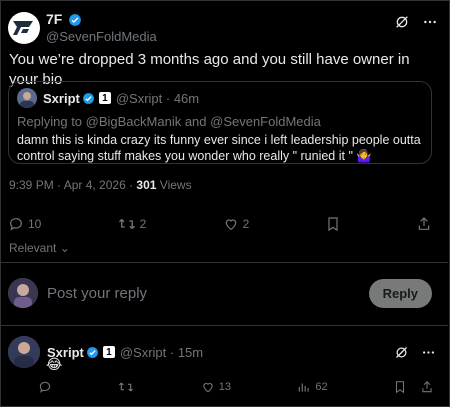 This screenshot has width=450, height=407. What do you see at coordinates (225, 28) in the screenshot?
I see `main-tweet-header: 7F @SevenFoldMedia` at bounding box center [225, 28].